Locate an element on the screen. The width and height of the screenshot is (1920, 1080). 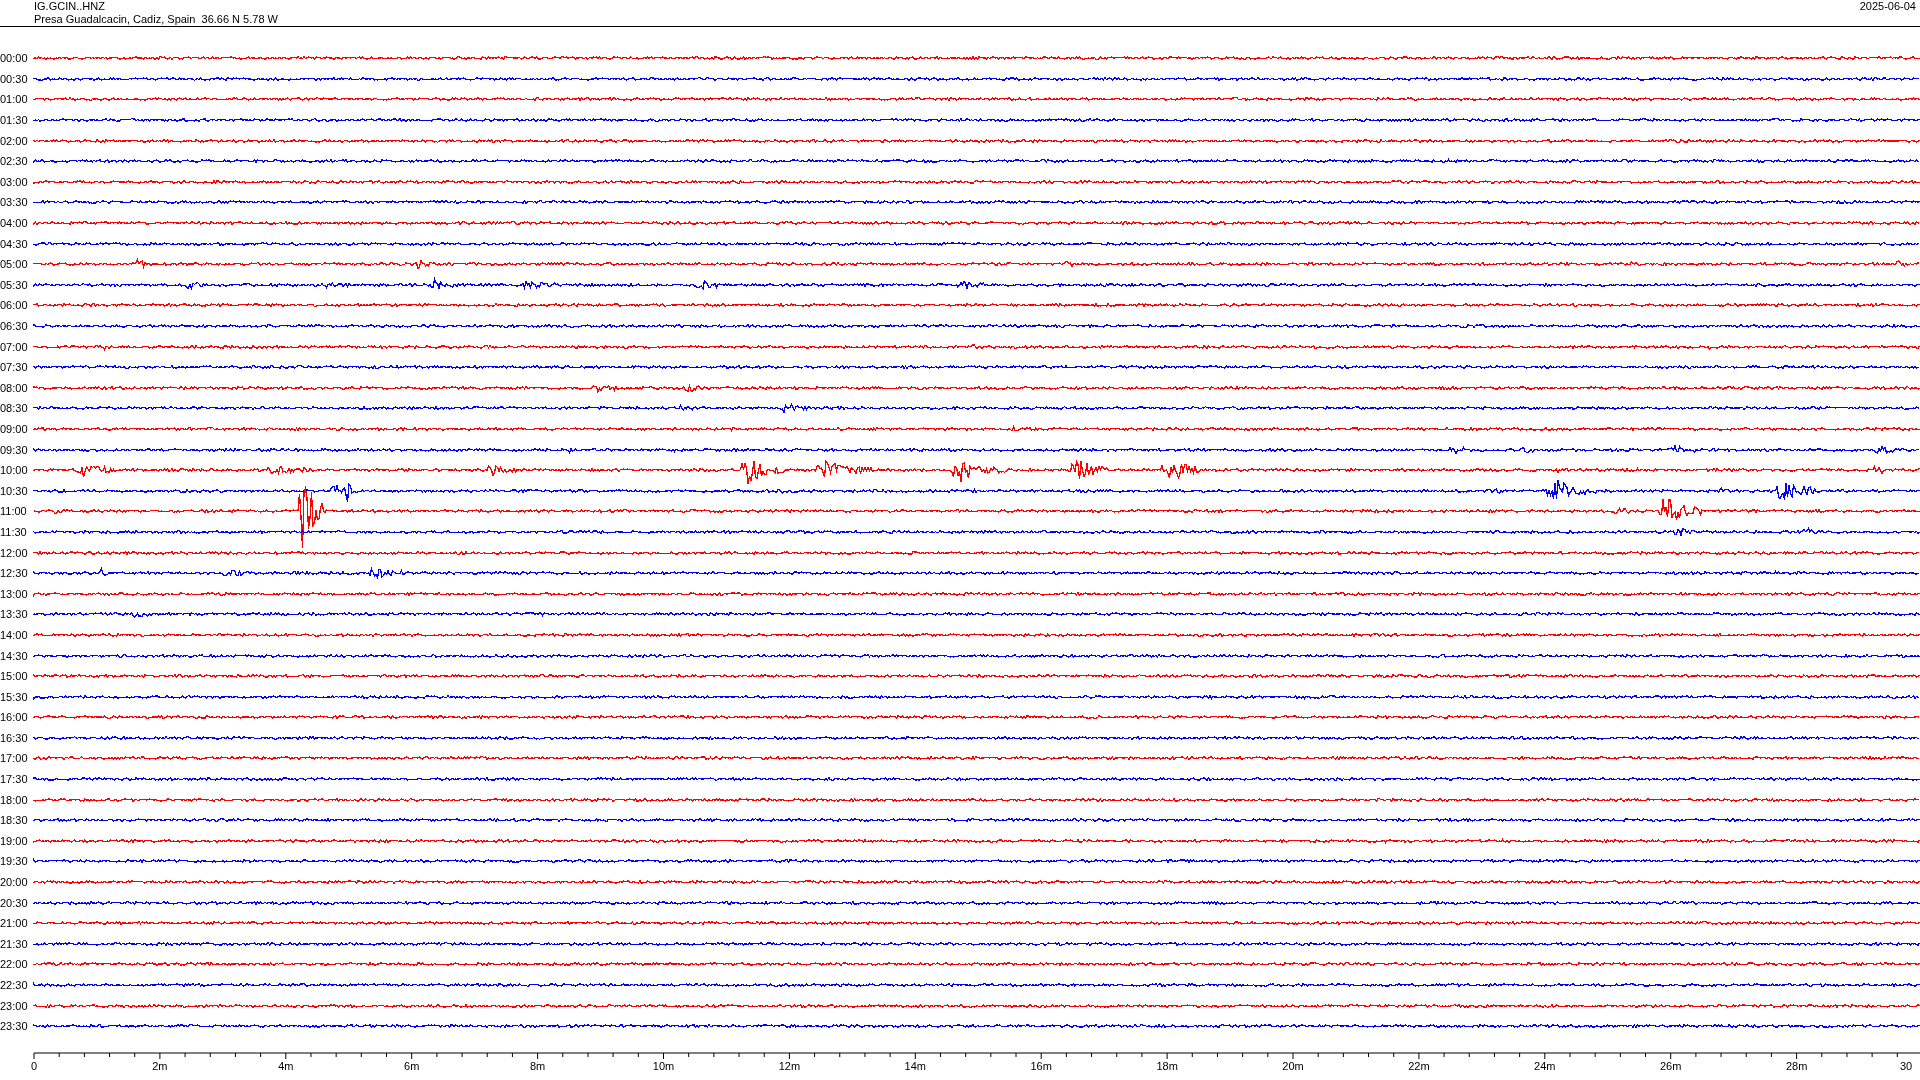
time-label: 18:30 is located at coordinates (14, 820).